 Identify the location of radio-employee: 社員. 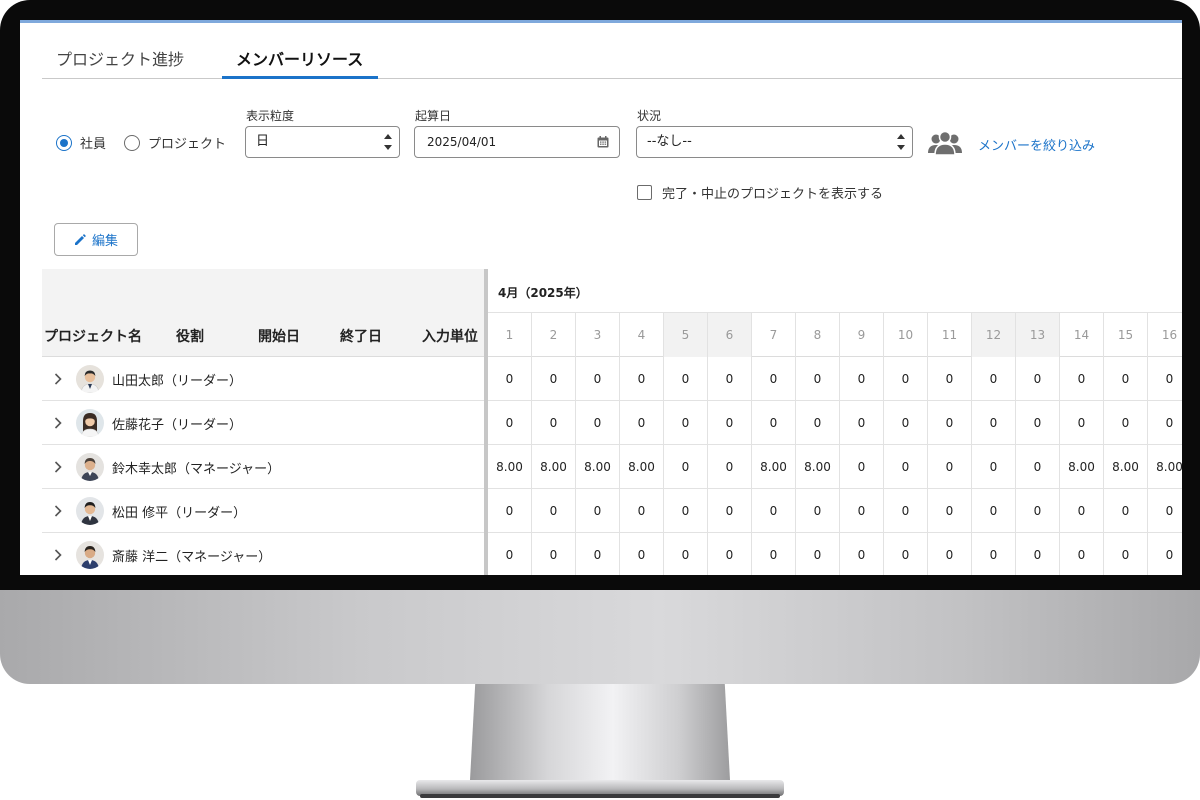
(81, 142).